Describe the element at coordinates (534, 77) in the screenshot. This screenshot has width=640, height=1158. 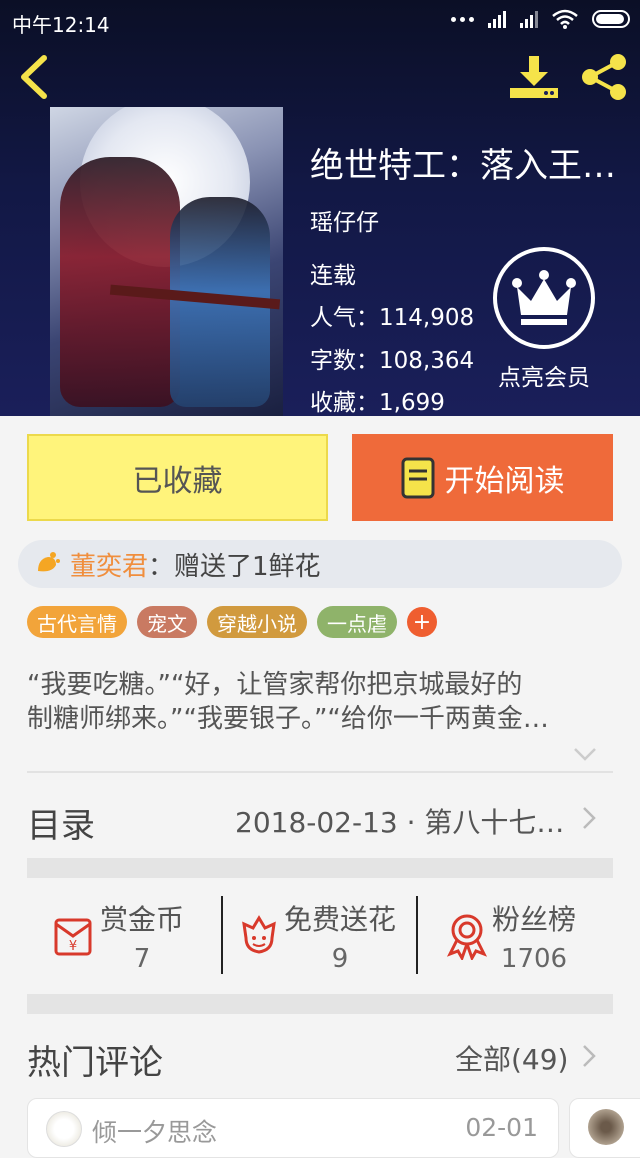
I see `download-icon` at that location.